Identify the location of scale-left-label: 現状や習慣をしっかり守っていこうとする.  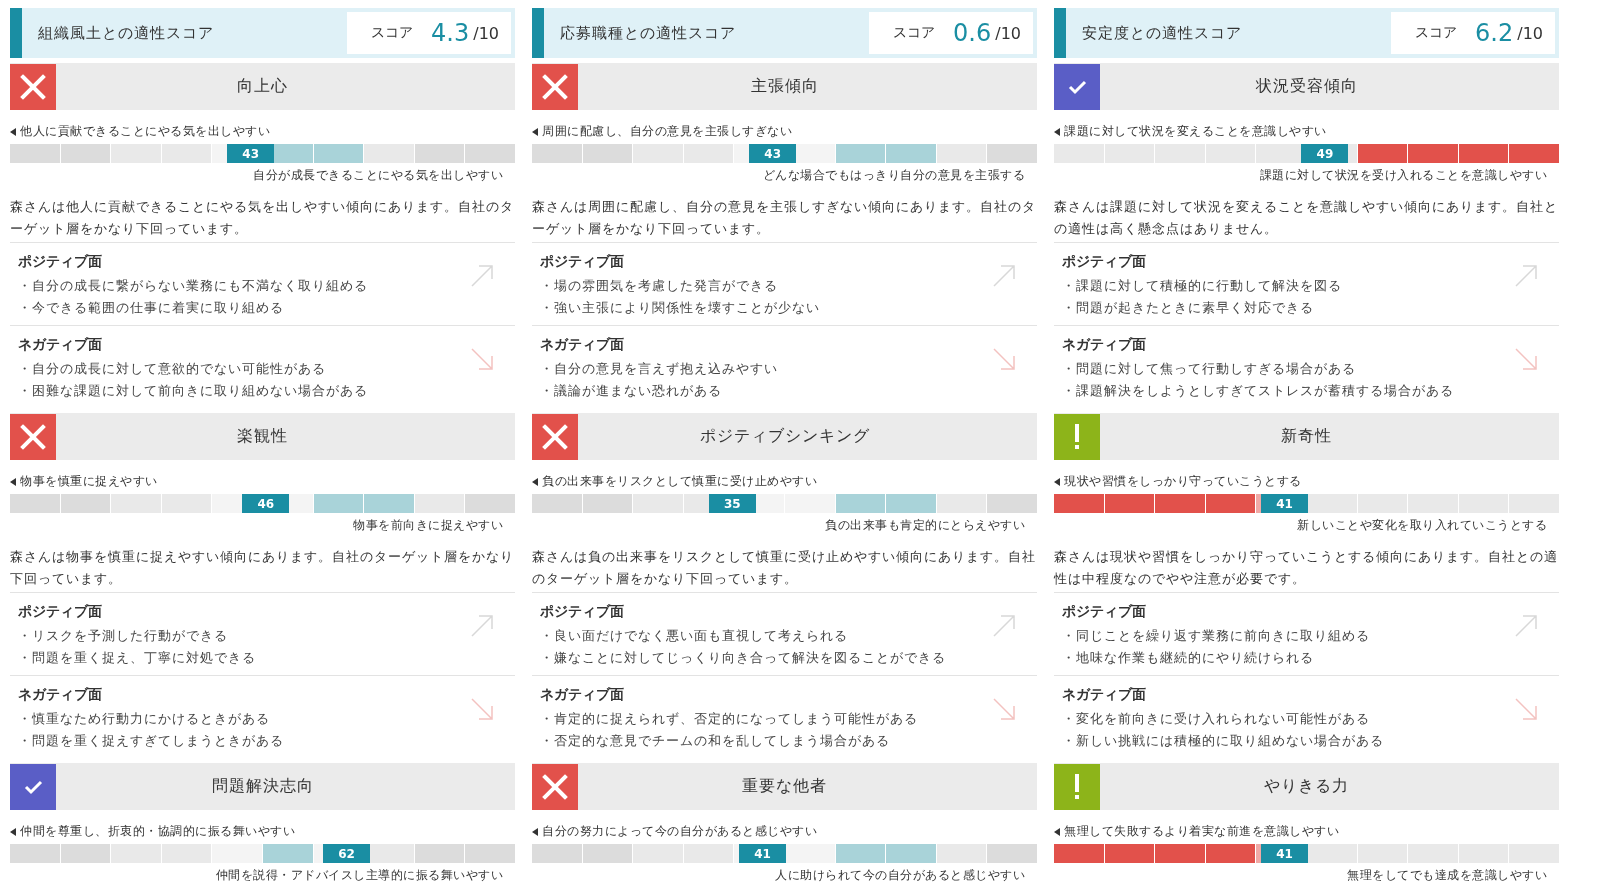
(1183, 481).